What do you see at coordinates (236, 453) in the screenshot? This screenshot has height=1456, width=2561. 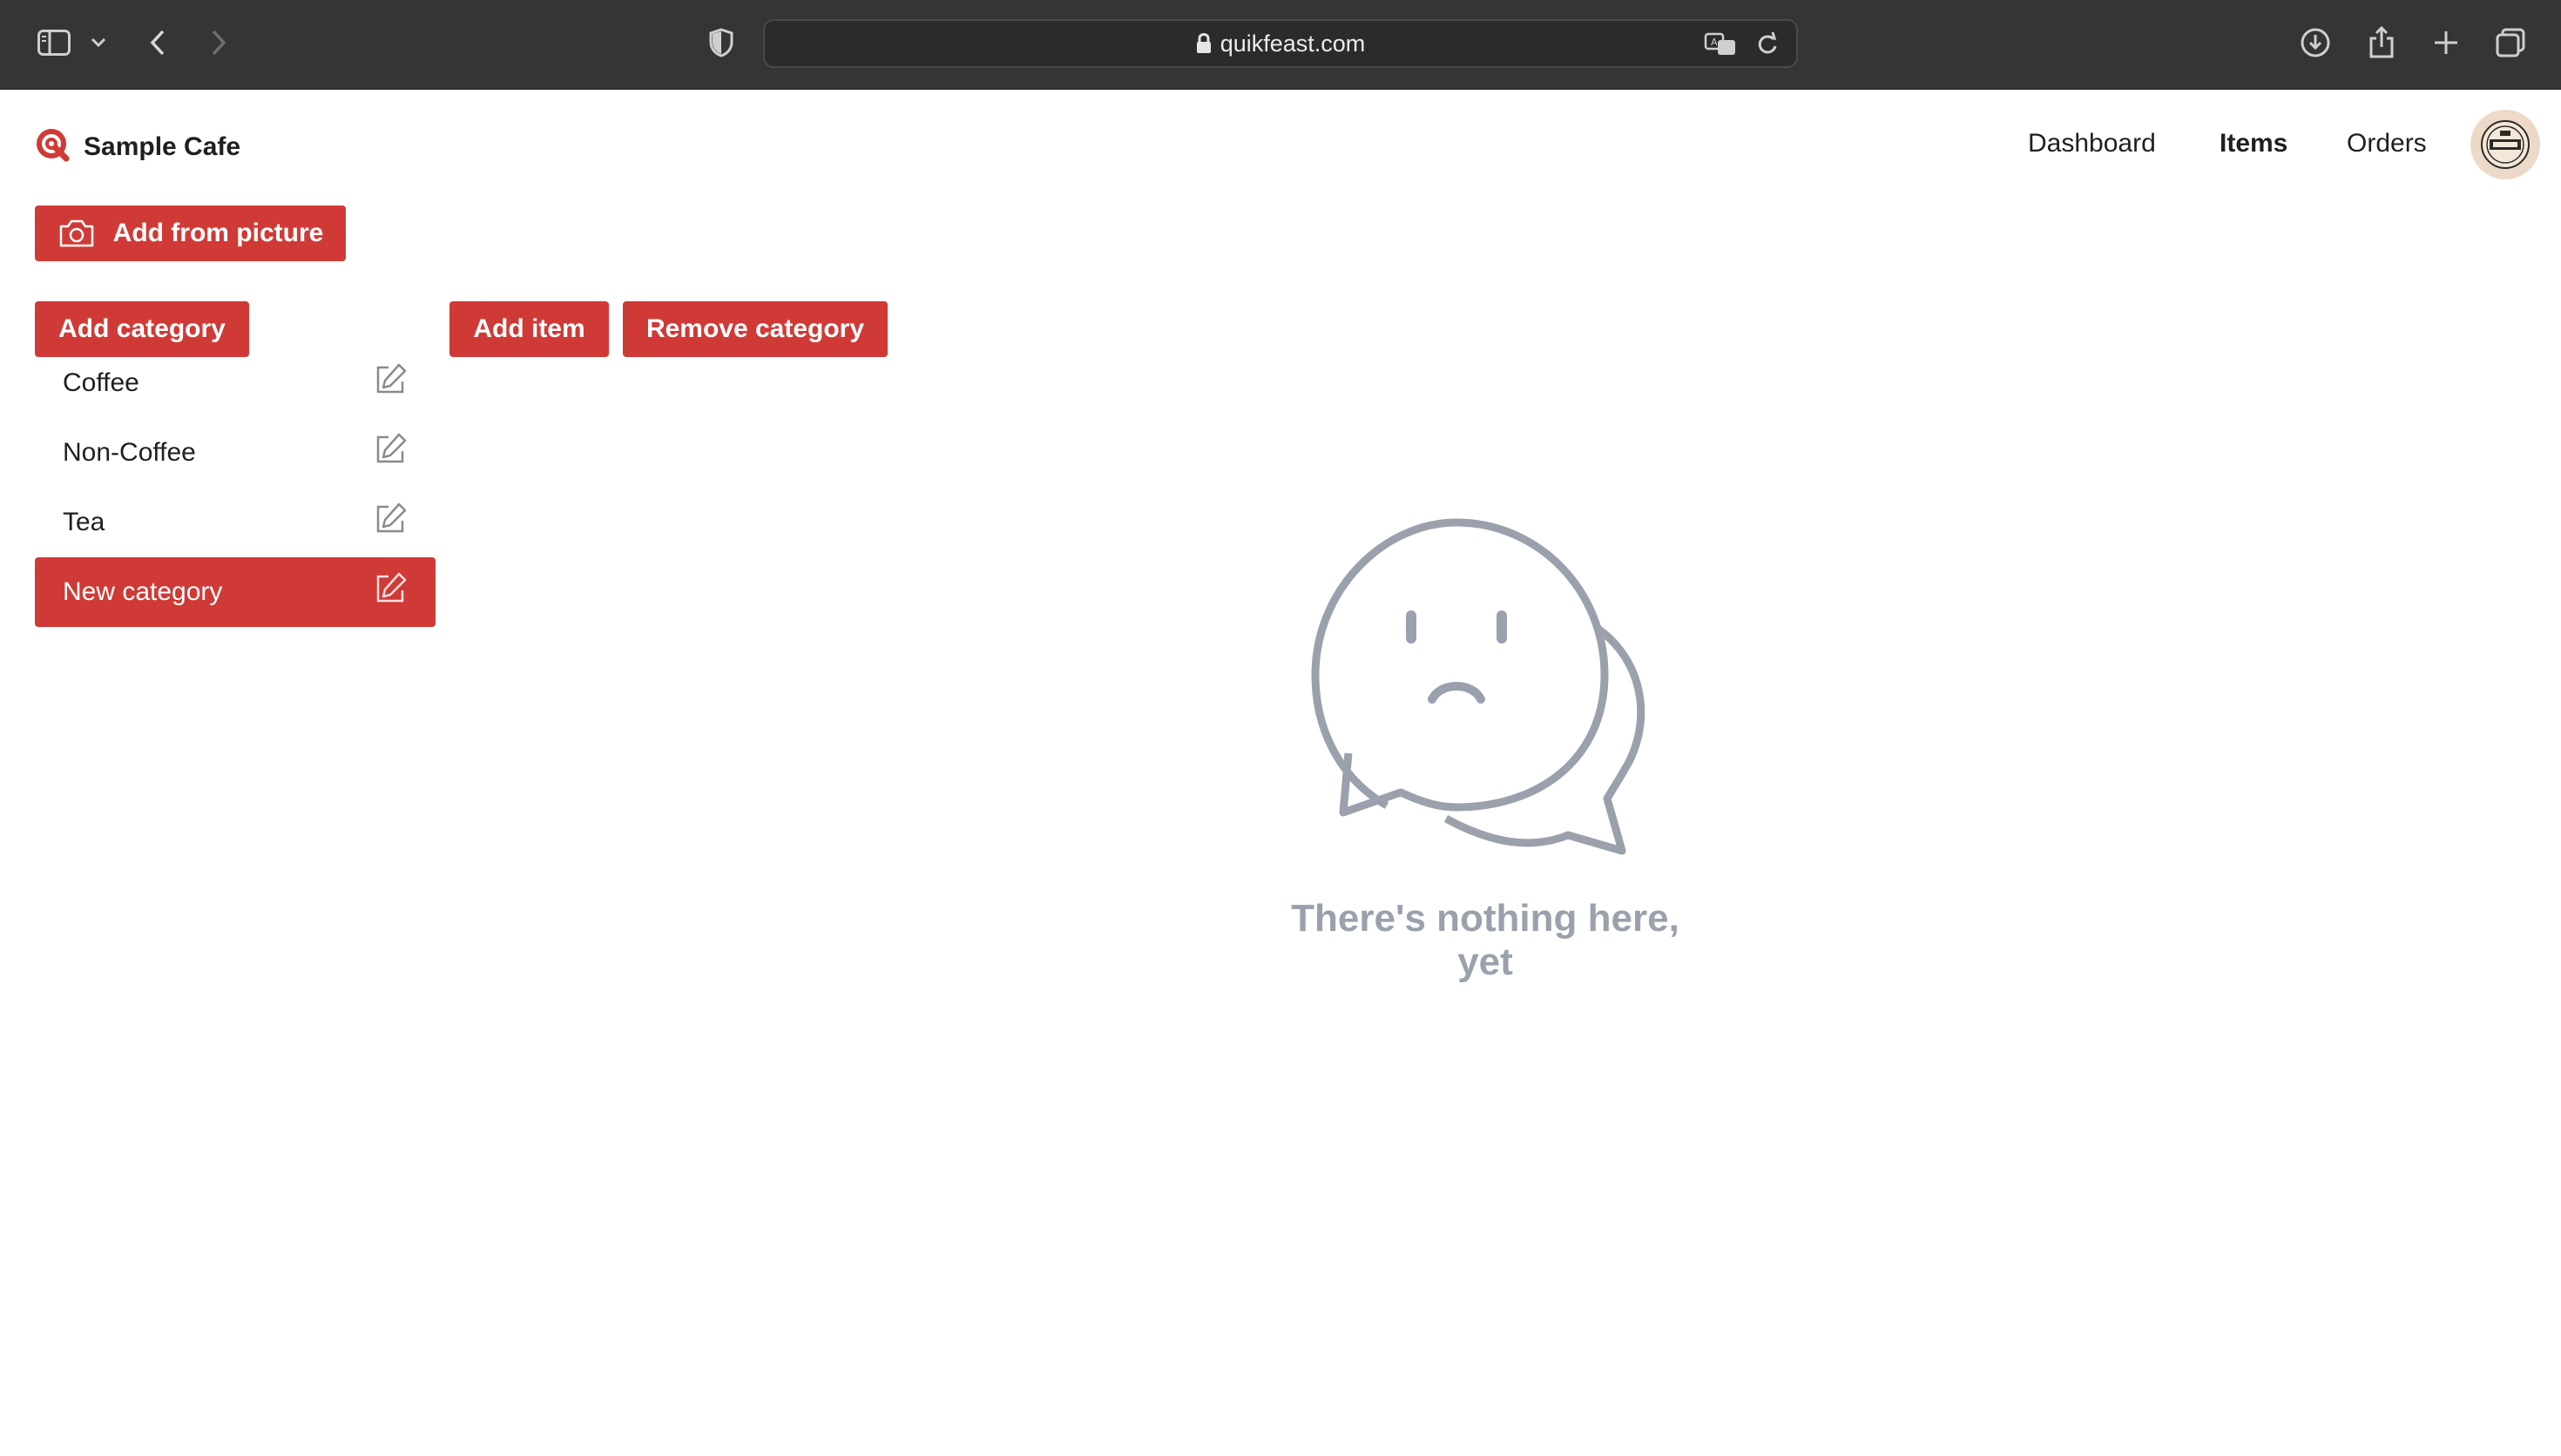 I see `category-item-non-coffee: Non-Coffee` at bounding box center [236, 453].